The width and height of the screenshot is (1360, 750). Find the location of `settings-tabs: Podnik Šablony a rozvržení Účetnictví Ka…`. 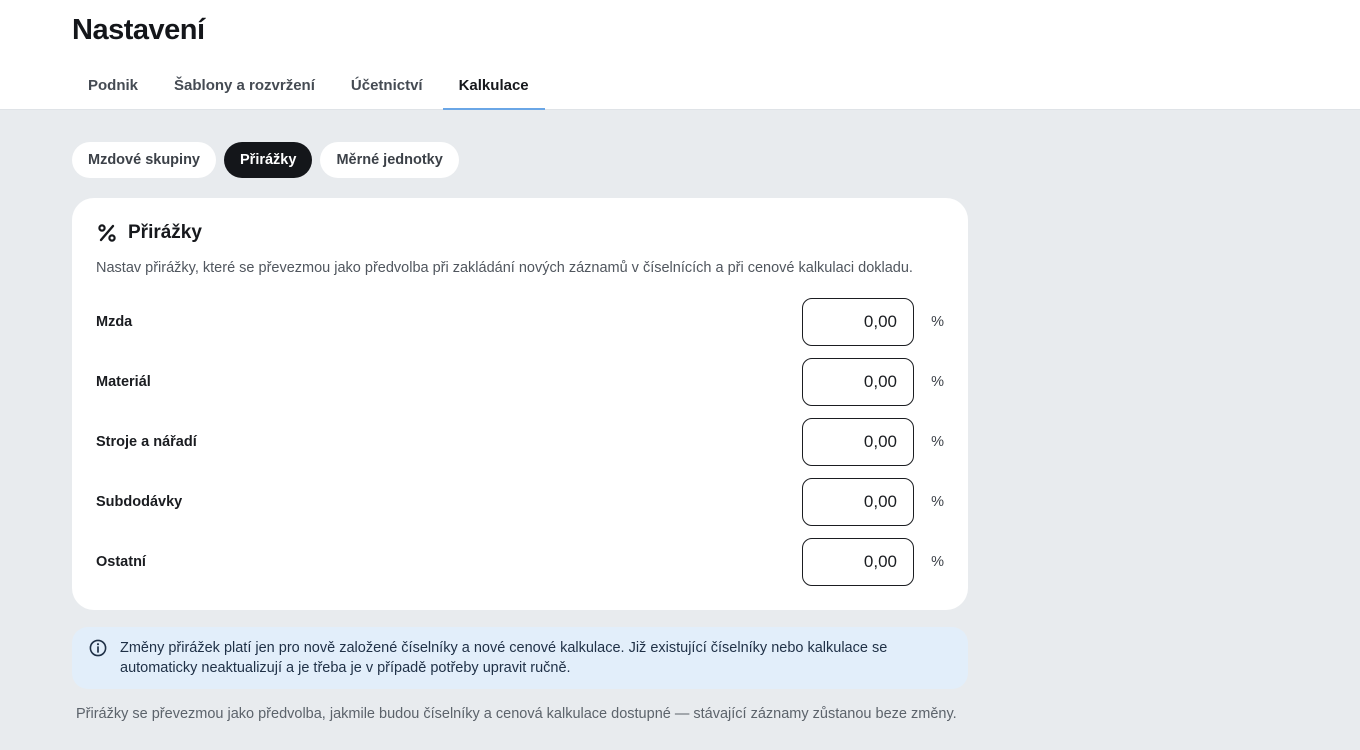

settings-tabs: Podnik Šablony a rozvržení Účetnictví Ka… is located at coordinates (310, 87).